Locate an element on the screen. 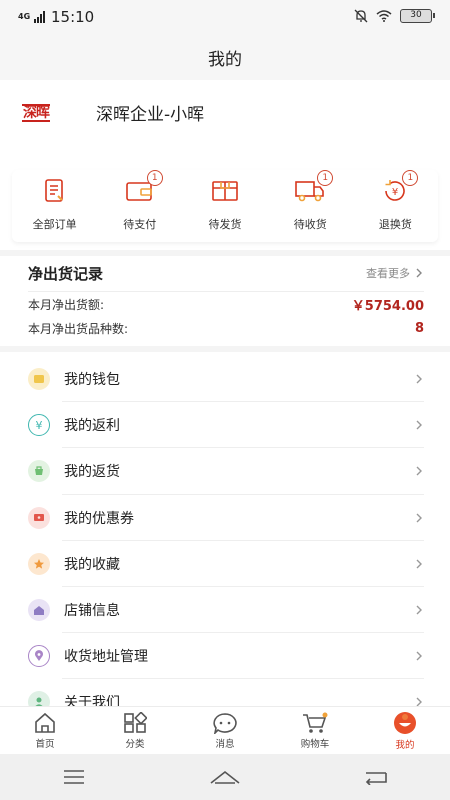 The width and height of the screenshot is (450, 800). wallet-icon is located at coordinates (39, 379).